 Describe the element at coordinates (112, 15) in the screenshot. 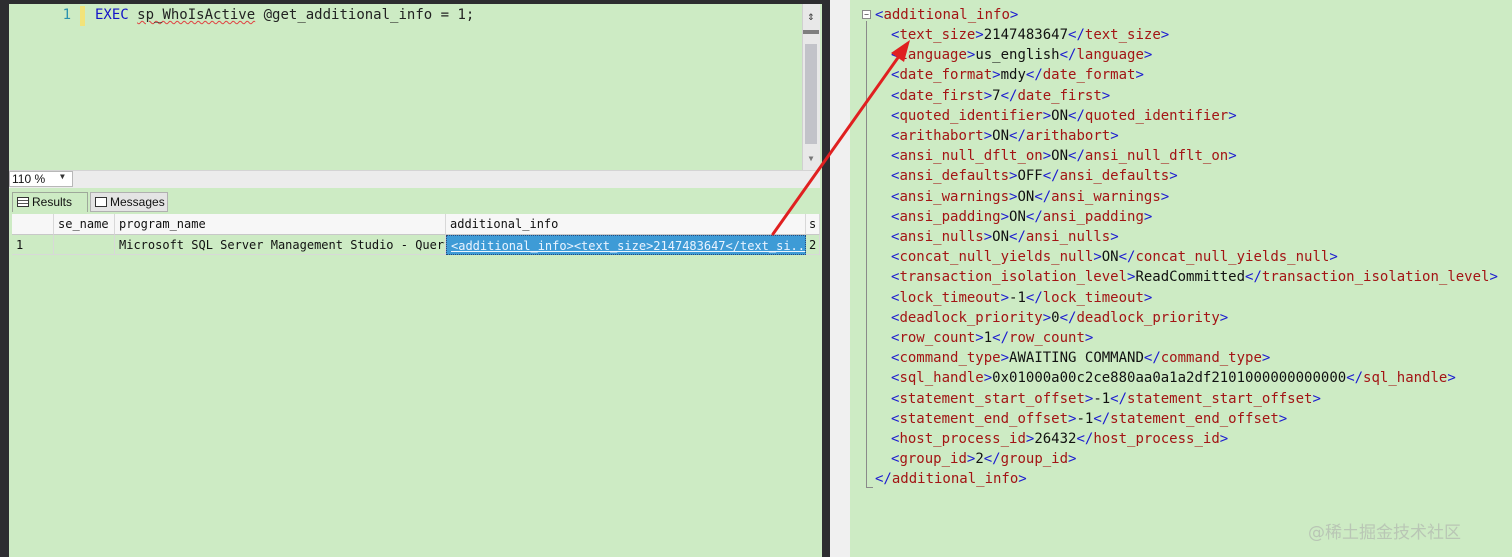

I see `exec-keyword: EXEC` at that location.